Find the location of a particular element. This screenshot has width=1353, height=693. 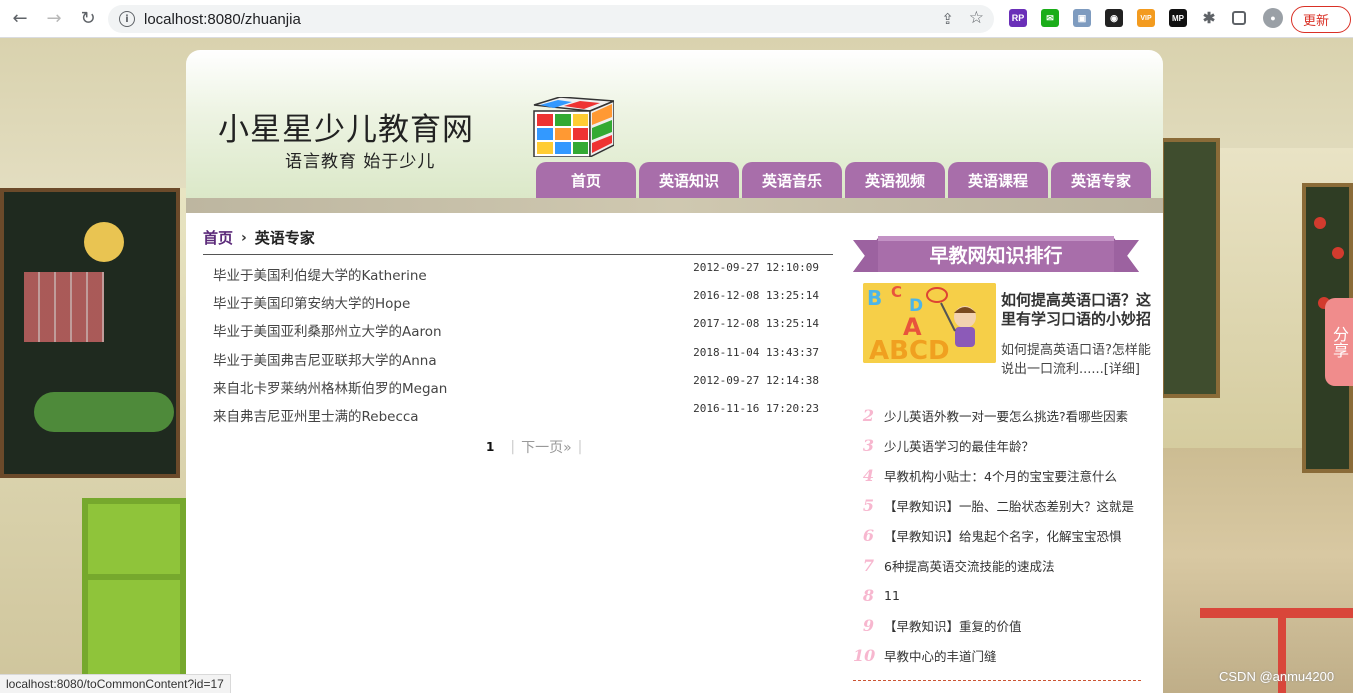

article-date: 2012-09-27 12:10:09 is located at coordinates (756, 267).